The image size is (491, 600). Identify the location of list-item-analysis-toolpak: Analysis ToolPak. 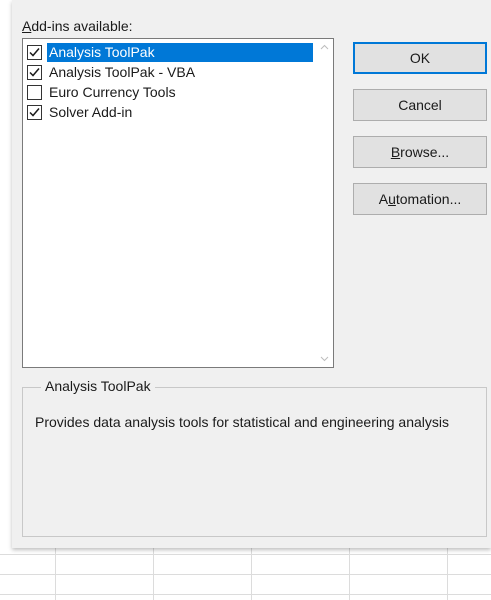
(169, 52).